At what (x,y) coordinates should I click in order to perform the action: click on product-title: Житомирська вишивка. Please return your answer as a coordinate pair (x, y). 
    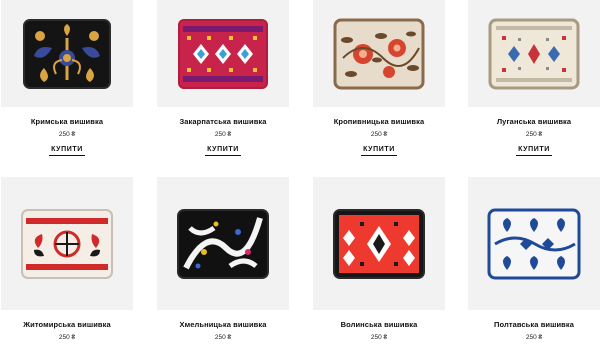
    Looking at the image, I should click on (67, 324).